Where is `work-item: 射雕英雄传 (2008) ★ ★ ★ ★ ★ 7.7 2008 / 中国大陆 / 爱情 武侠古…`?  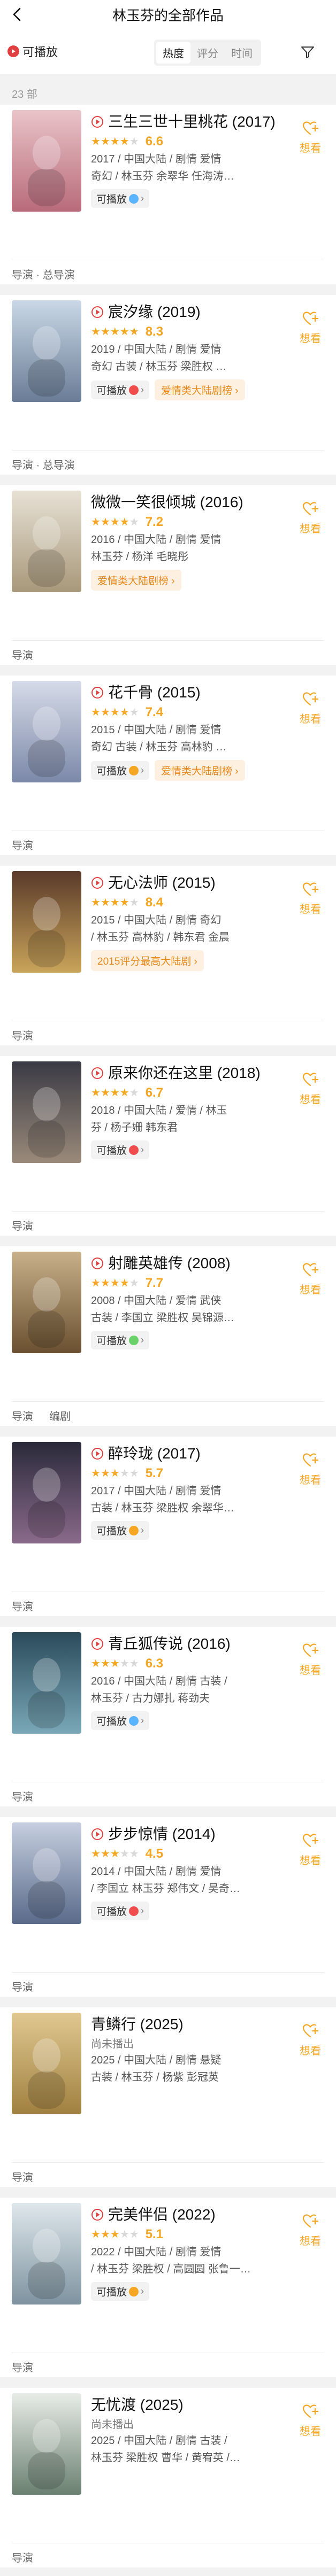
work-item: 射雕英雄传 (2008) ★ ★ ★ ★ ★ 7.7 2008 / 中国大陆 / 爱情 武侠古… is located at coordinates (168, 1336).